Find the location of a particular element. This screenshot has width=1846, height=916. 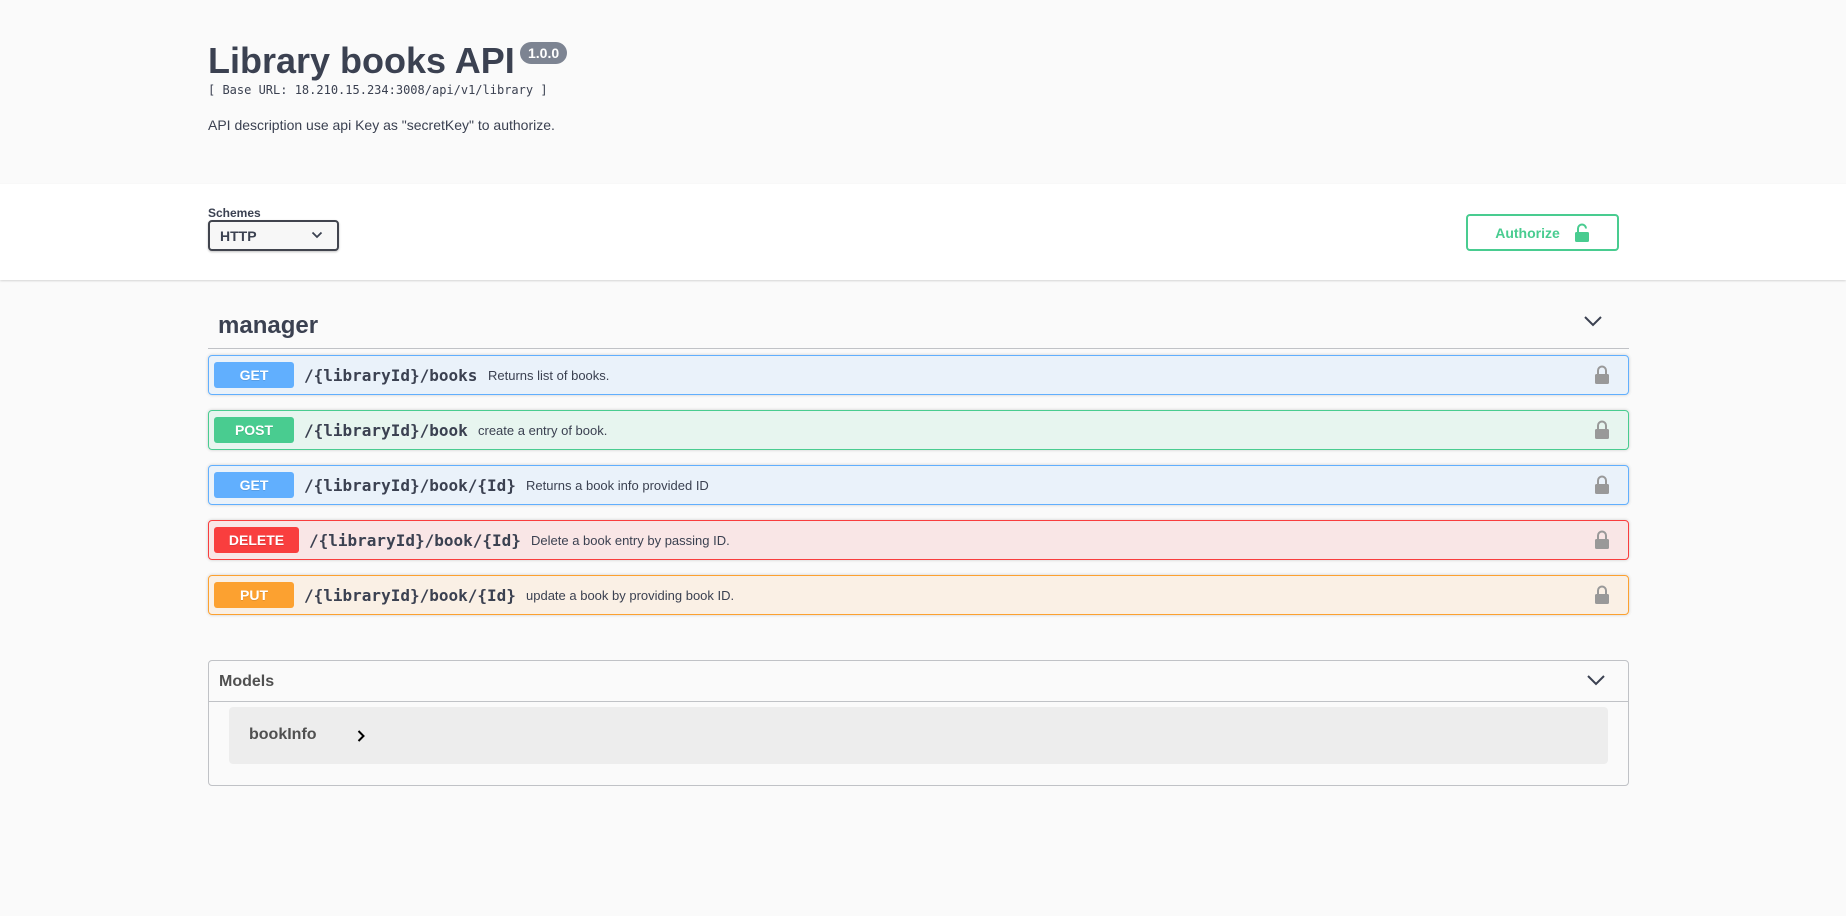

models-title: Models is located at coordinates (247, 681).